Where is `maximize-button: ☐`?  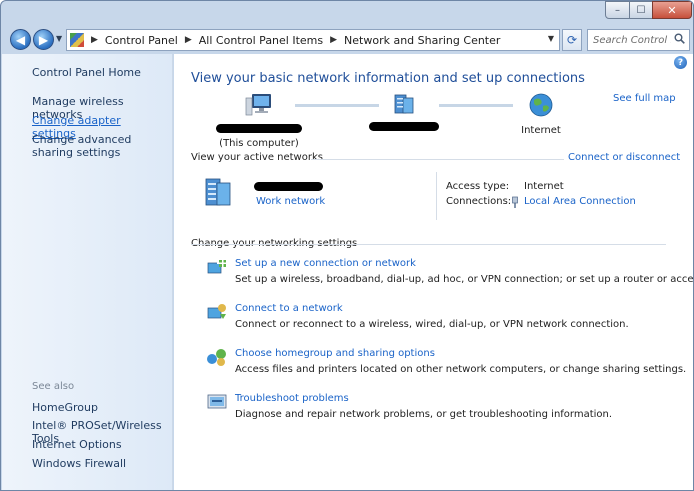 maximize-button: ☐ is located at coordinates (641, 10).